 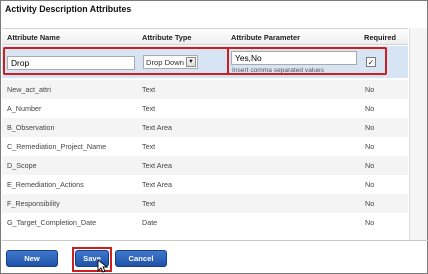 What do you see at coordinates (418, 134) in the screenshot?
I see `scrollbar` at bounding box center [418, 134].